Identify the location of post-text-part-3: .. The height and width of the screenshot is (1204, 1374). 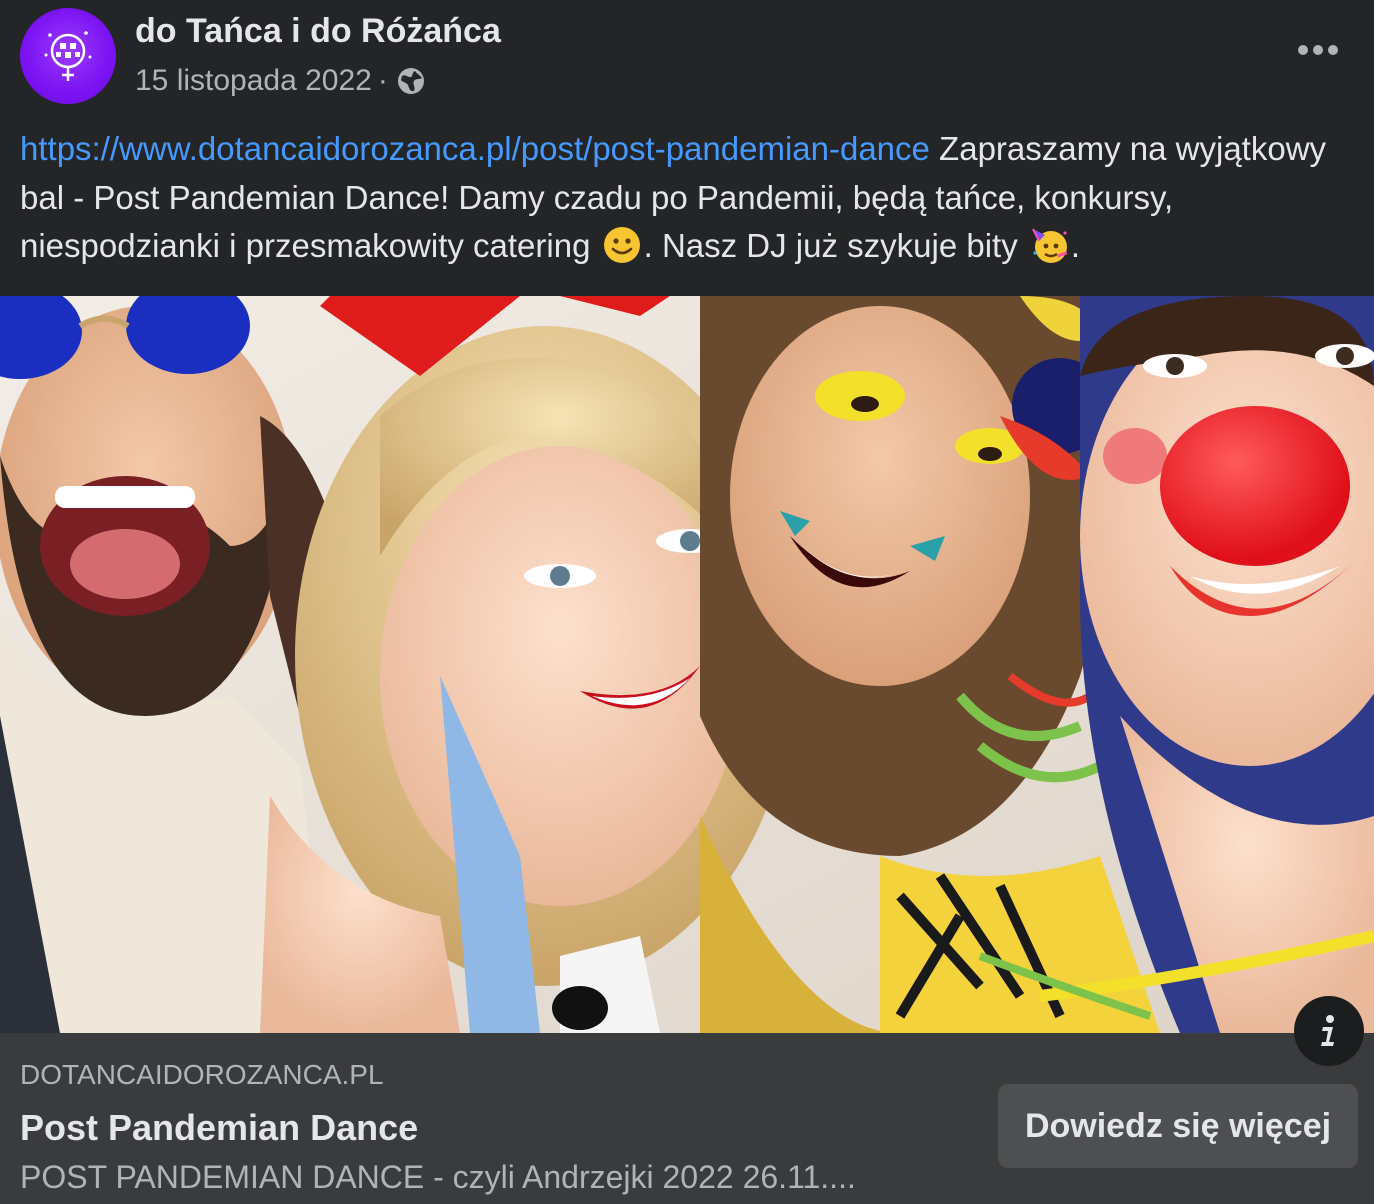
(1075, 245).